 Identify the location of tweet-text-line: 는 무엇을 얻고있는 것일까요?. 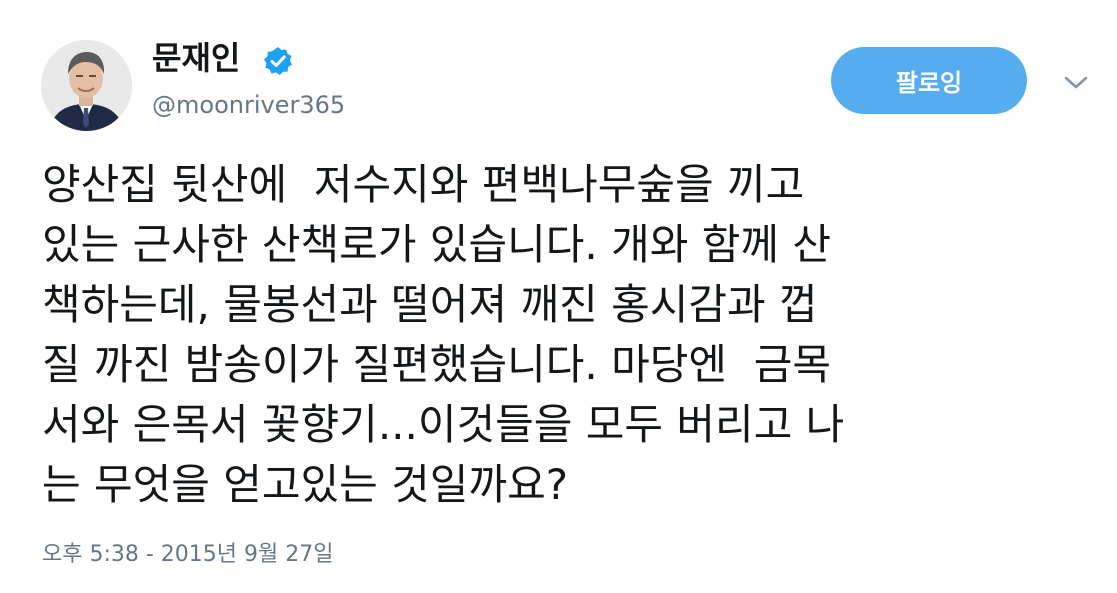
(305, 484).